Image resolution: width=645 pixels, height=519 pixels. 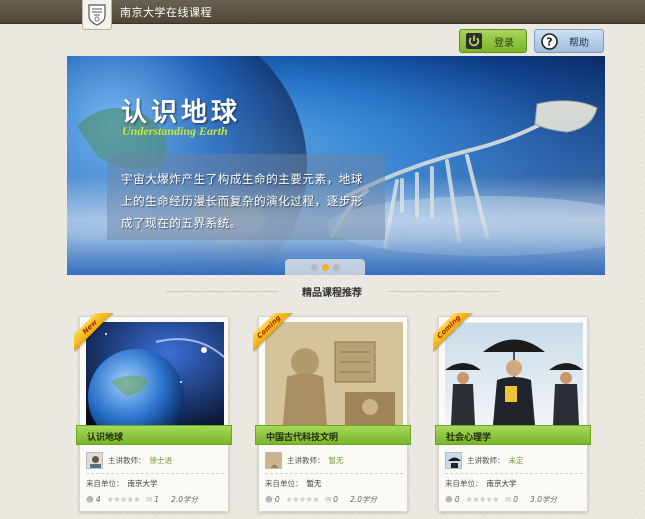 I want to click on login-button: 登录, so click(x=493, y=41).